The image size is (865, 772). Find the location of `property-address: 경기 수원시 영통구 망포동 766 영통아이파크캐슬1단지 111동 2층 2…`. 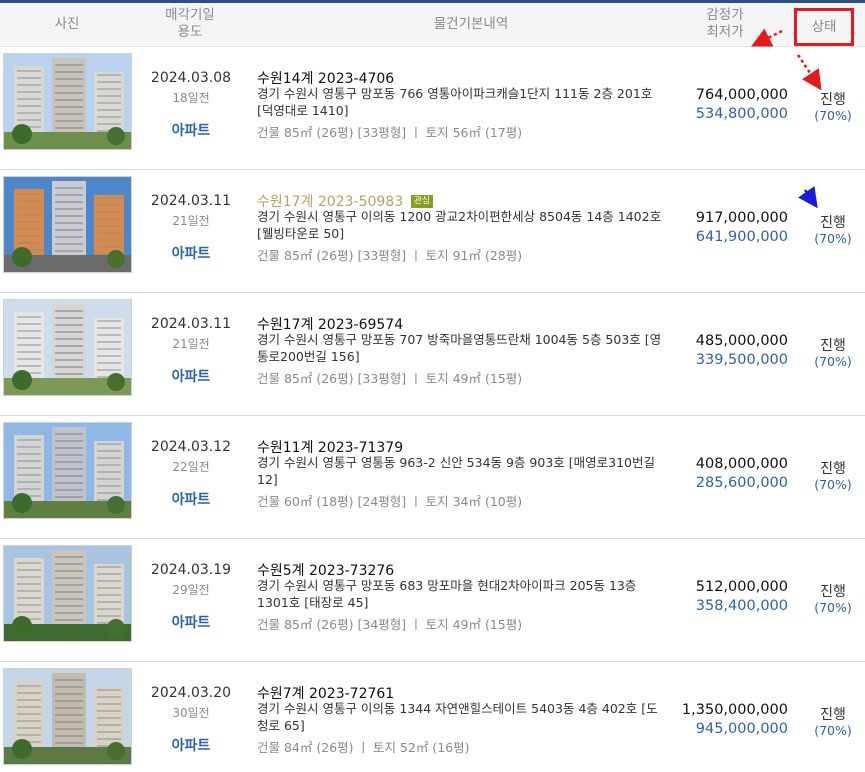

property-address: 경기 수원시 영통구 망포동 766 영통아이파크캐슬1단지 111동 2층 2… is located at coordinates (455, 102).